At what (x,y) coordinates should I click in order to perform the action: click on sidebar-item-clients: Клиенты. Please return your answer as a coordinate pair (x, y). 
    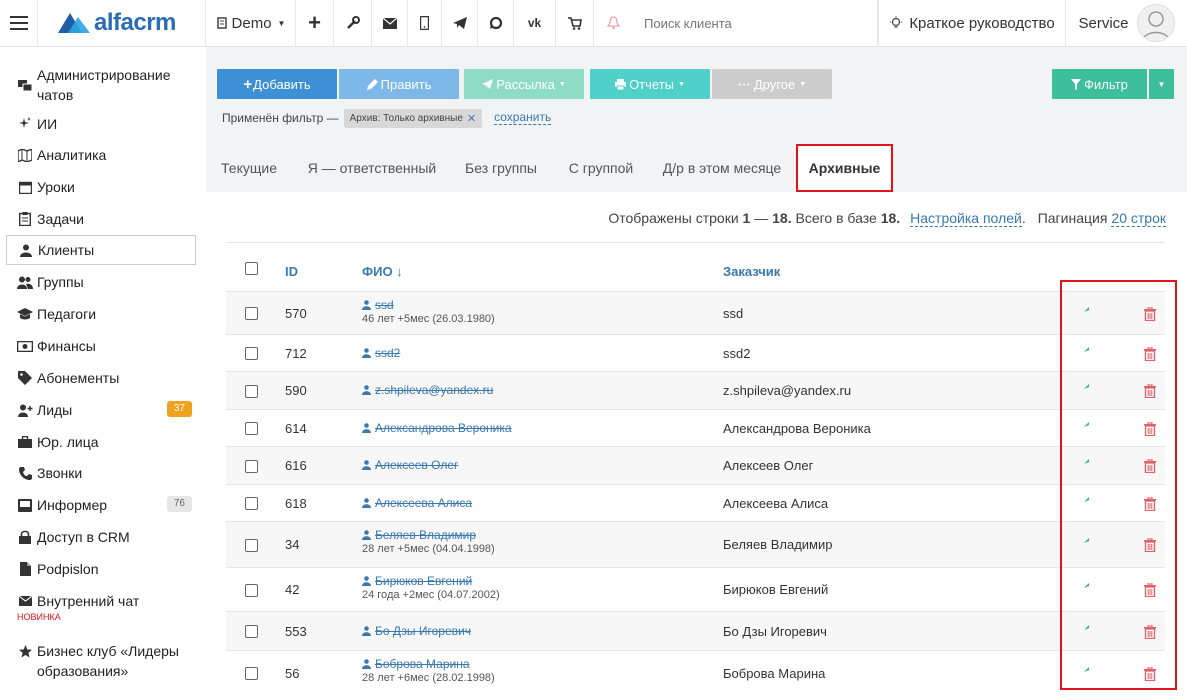
    Looking at the image, I should click on (101, 250).